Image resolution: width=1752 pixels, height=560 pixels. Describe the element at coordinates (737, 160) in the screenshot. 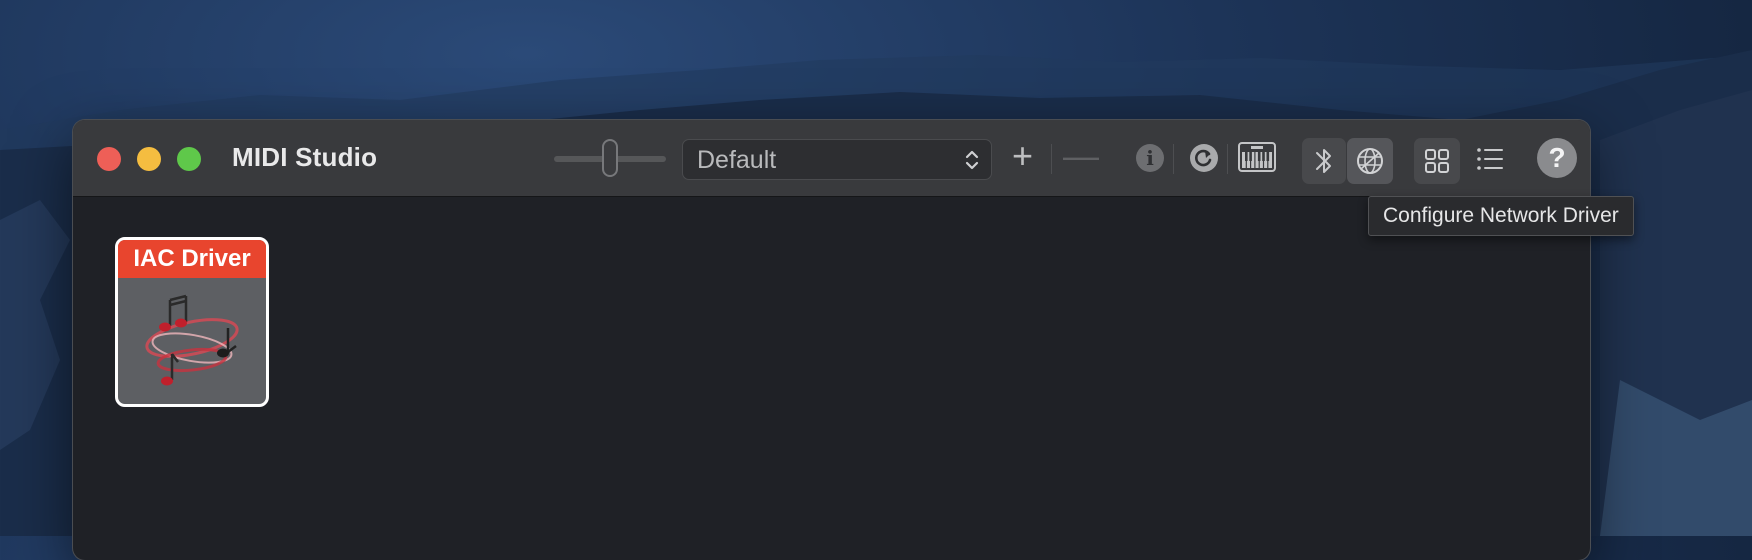

I see `configuration-value: Default` at that location.